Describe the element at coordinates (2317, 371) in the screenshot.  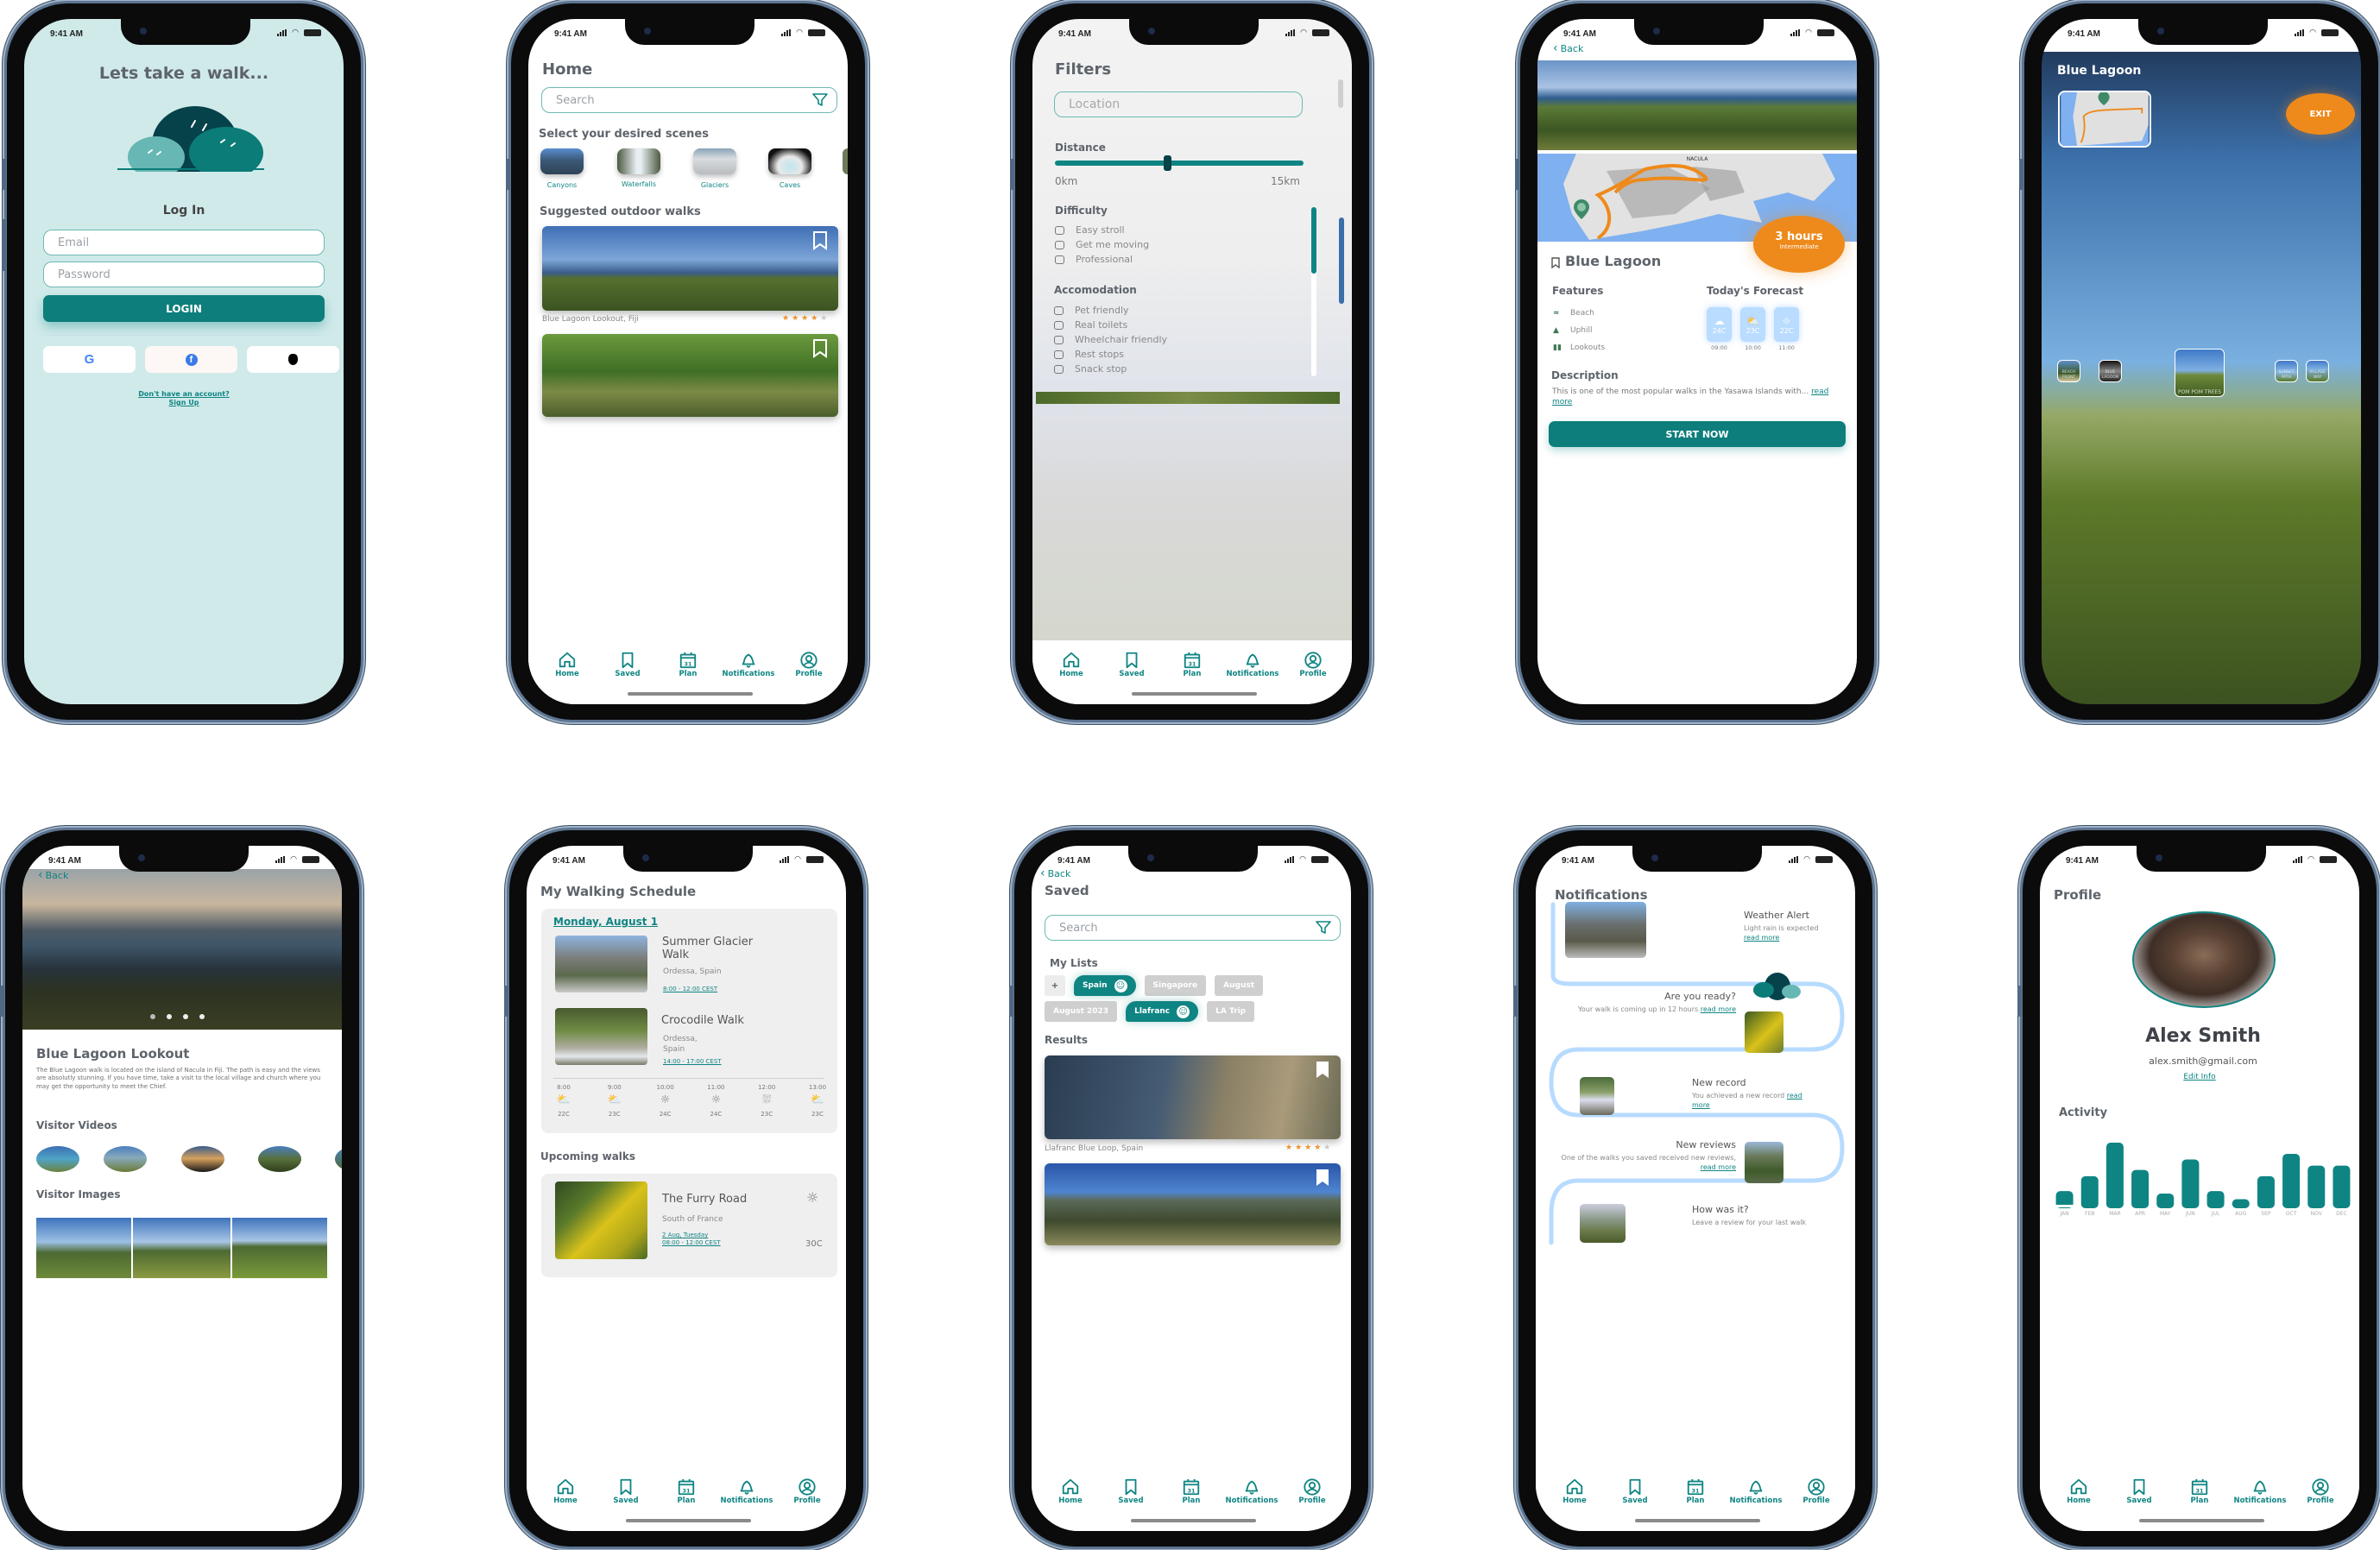
I see `photo-thumbnail: VILLAGE WAY` at that location.